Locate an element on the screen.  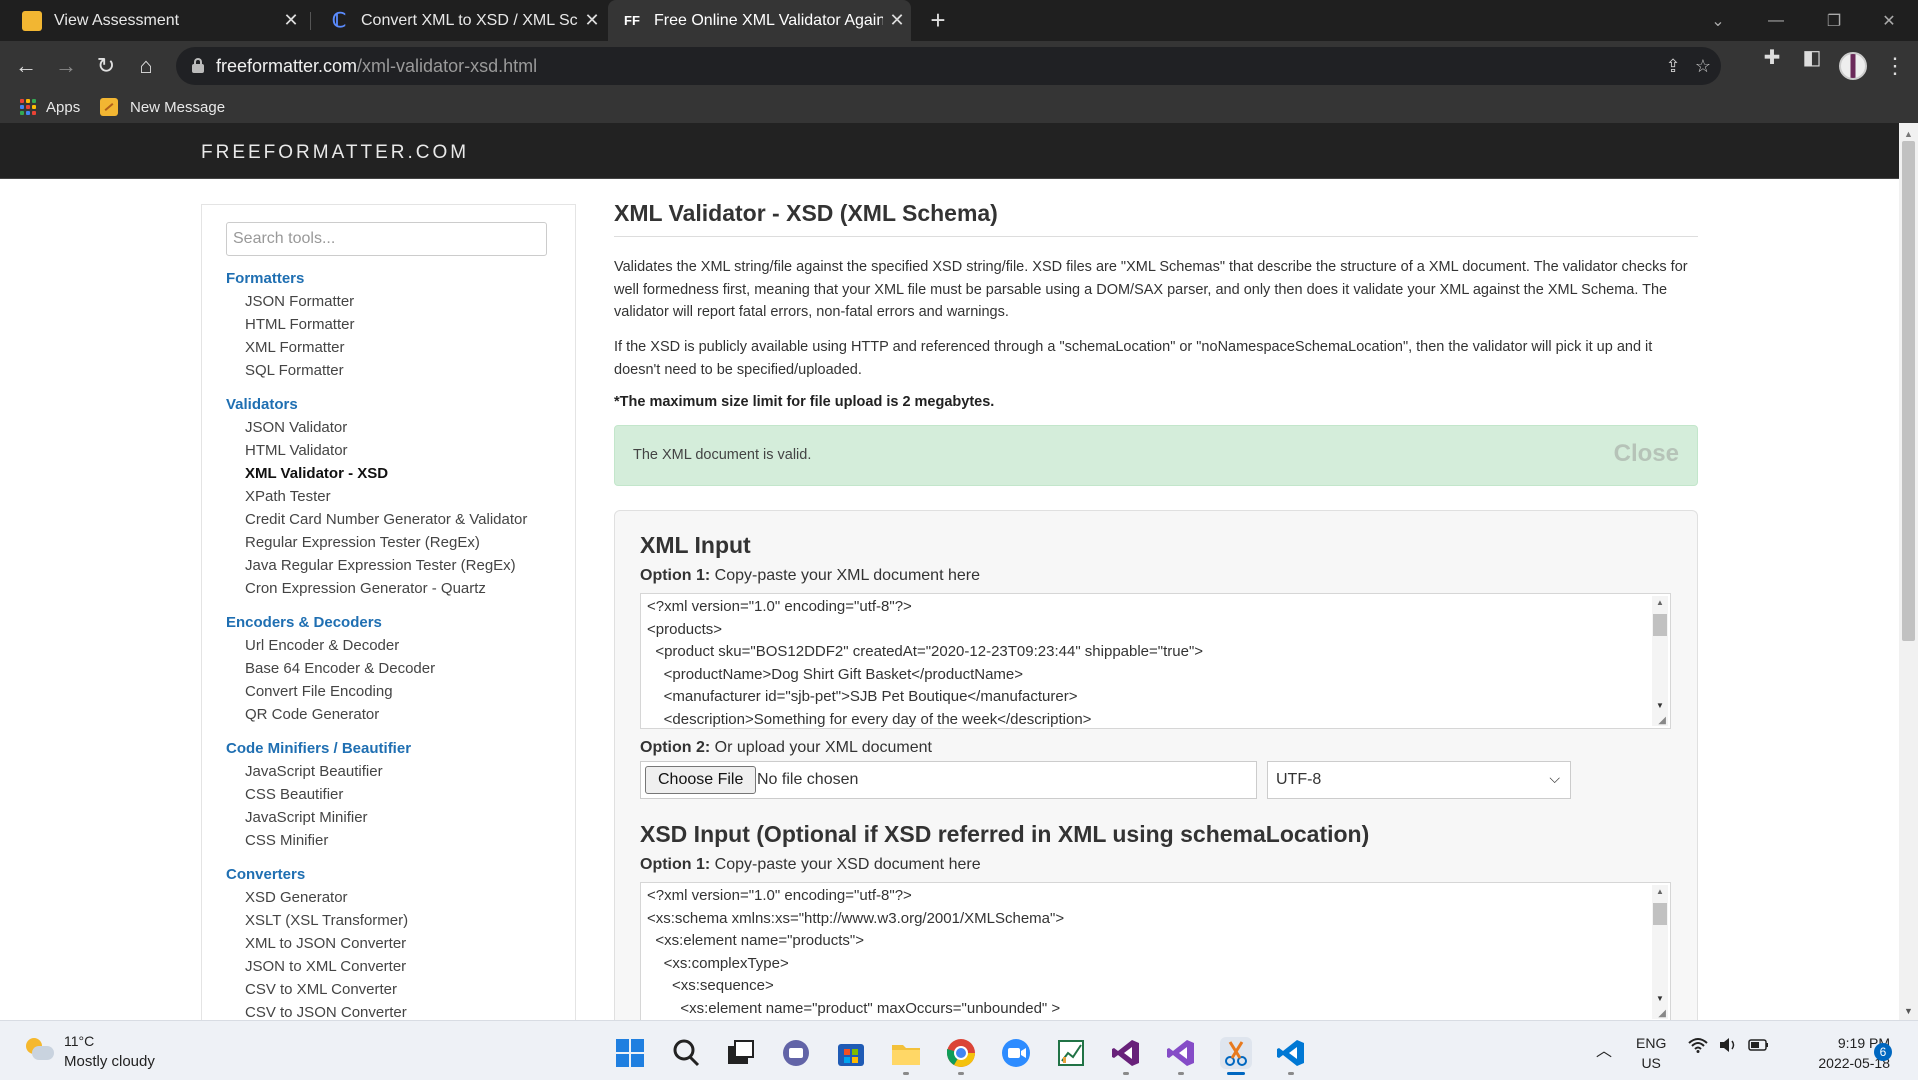
back-button: ← is located at coordinates (26, 66).